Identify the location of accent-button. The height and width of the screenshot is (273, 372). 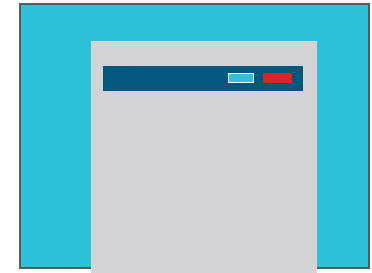
(241, 78).